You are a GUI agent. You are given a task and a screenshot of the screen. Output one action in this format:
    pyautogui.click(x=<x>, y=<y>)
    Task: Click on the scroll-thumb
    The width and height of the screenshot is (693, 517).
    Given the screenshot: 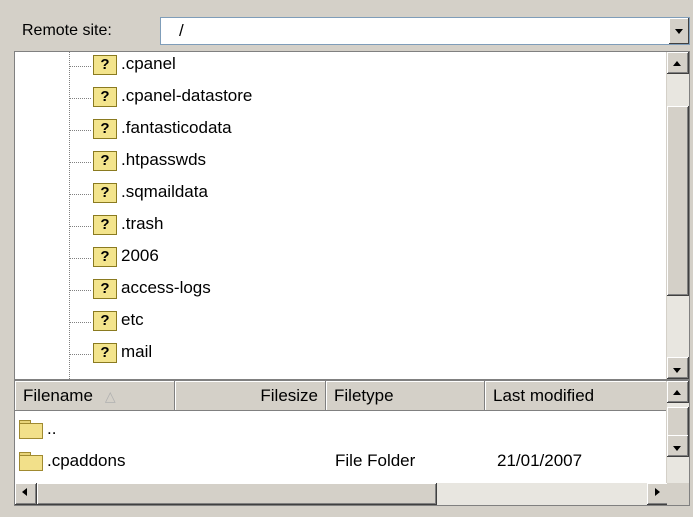 What is the action you would take?
    pyautogui.click(x=678, y=201)
    